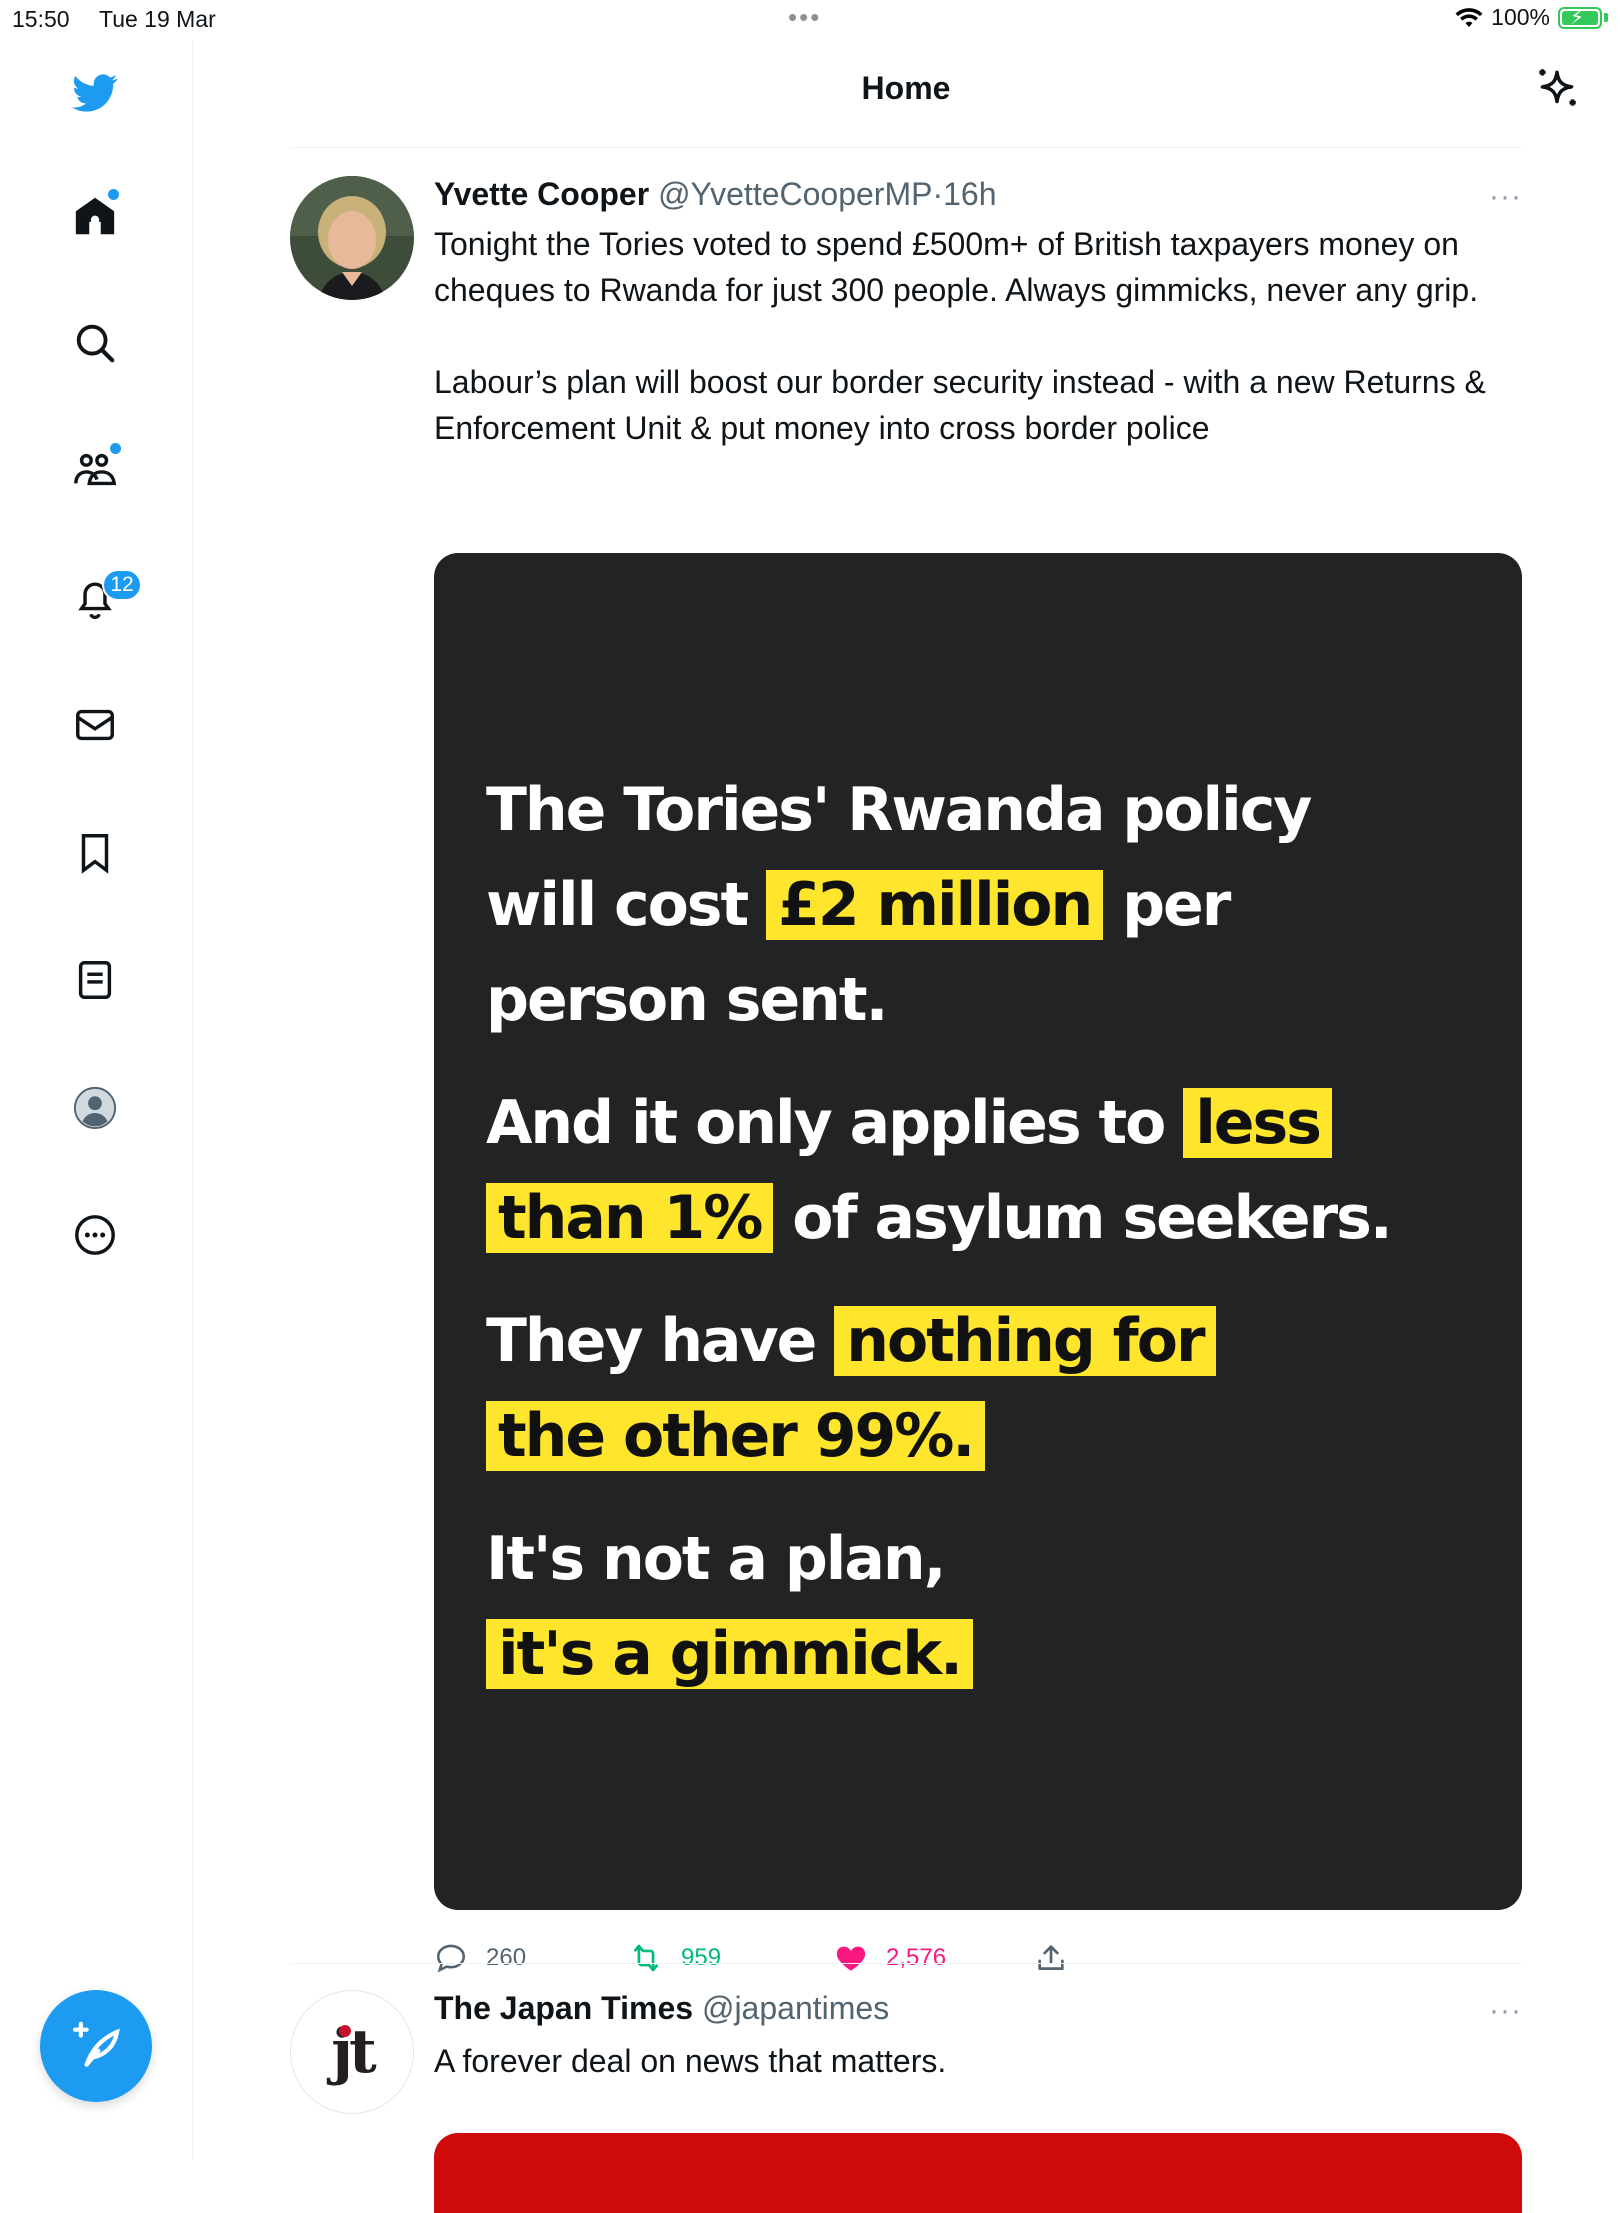 This screenshot has width=1620, height=2213. What do you see at coordinates (835, 1123) in the screenshot?
I see `poster-line: And it only applies to` at bounding box center [835, 1123].